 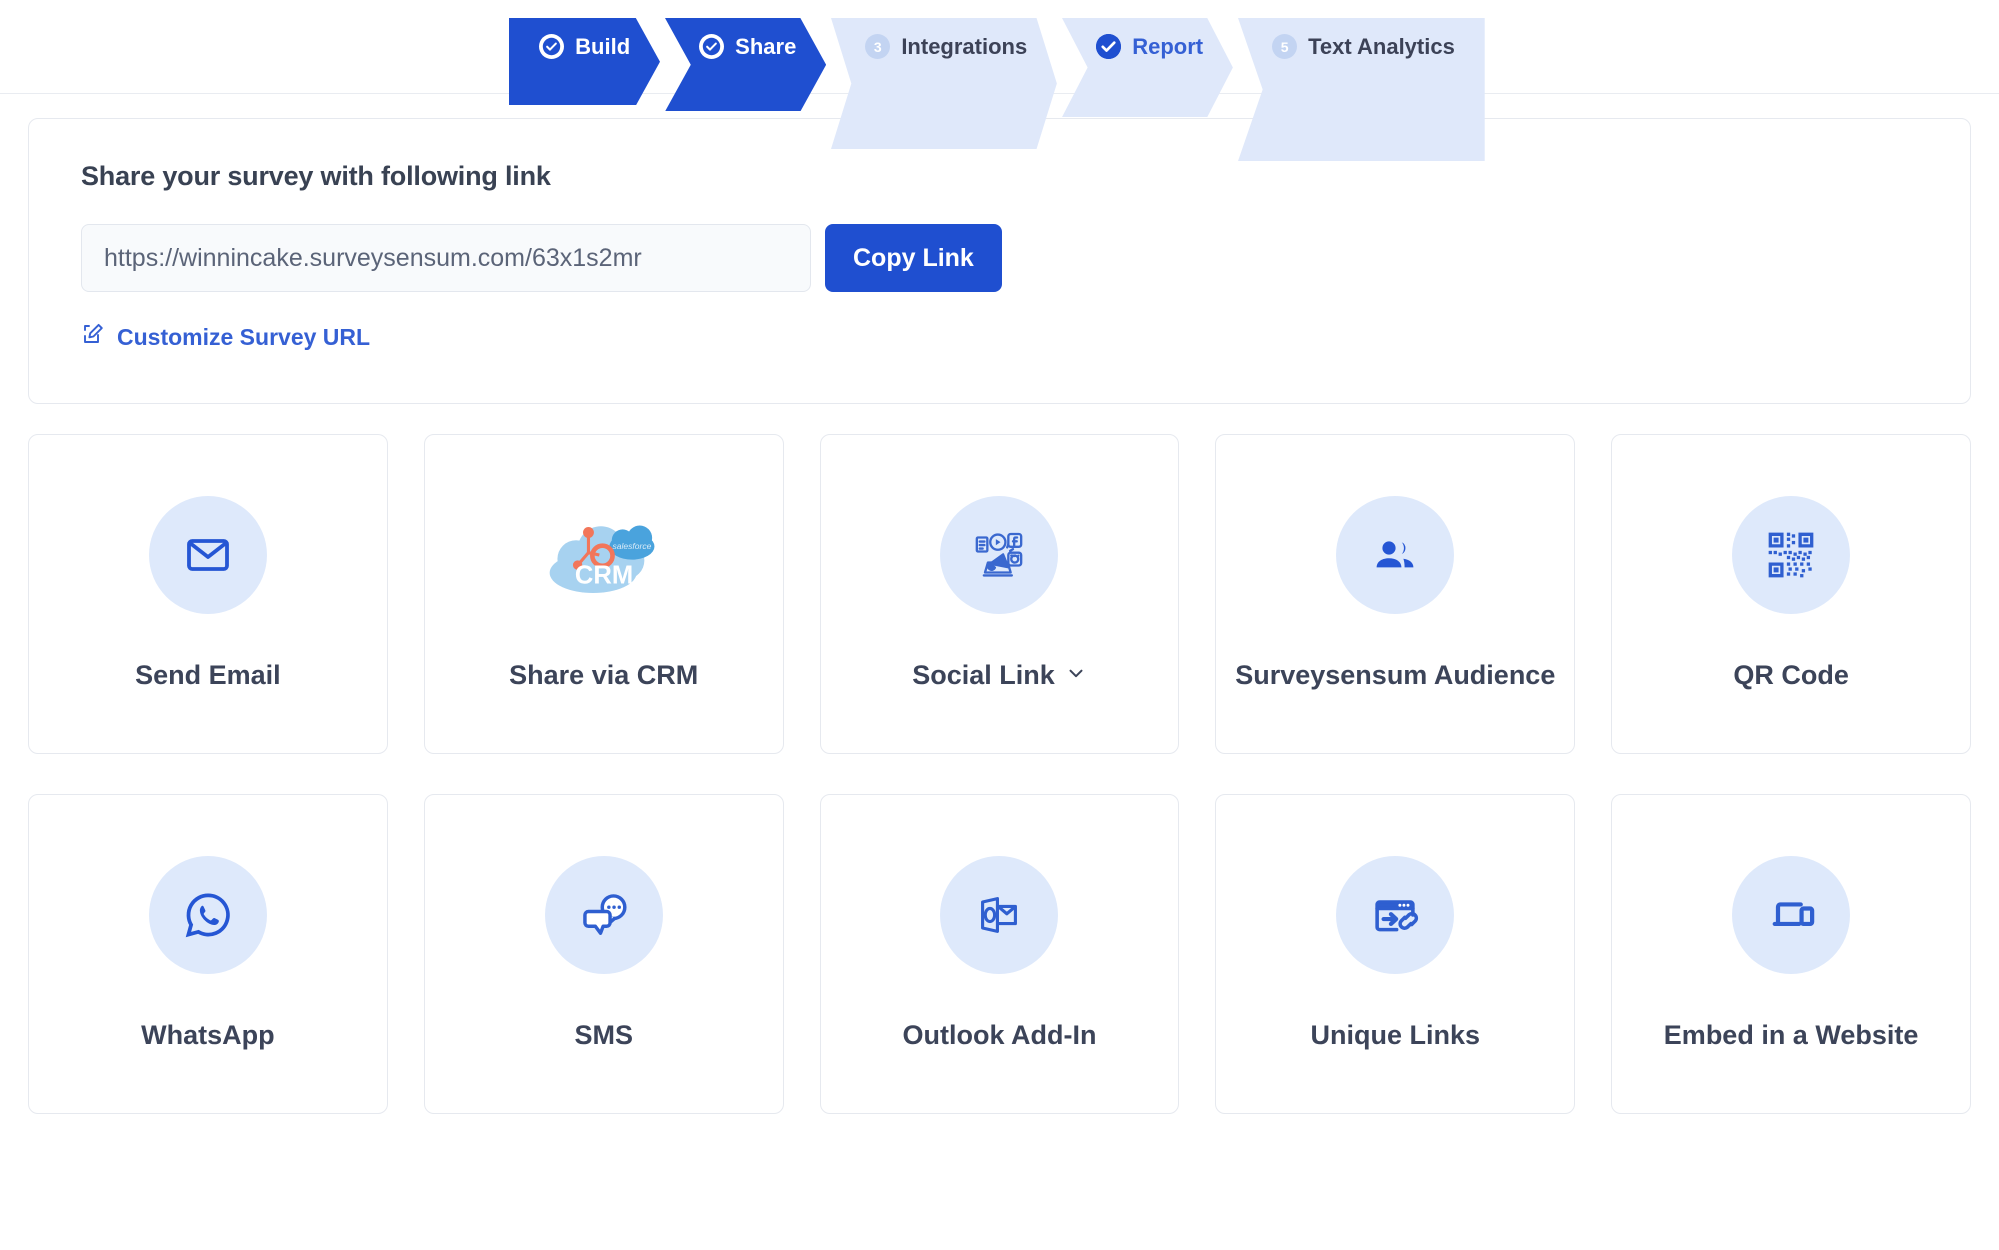 I want to click on channel-label: Send Email, so click(x=208, y=674).